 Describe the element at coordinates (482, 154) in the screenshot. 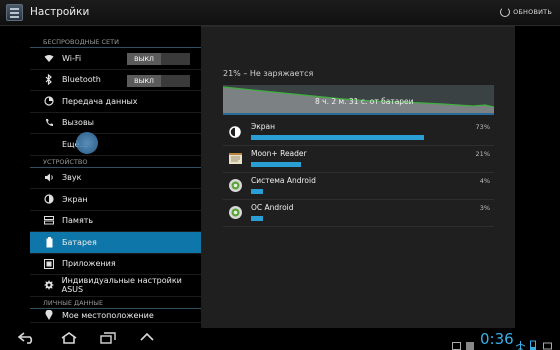

I see `usage-percent: 21%` at that location.